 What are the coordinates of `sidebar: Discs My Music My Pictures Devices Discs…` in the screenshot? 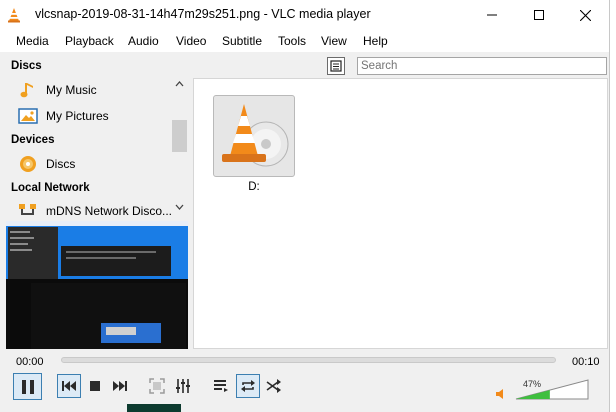 It's located at (97, 138).